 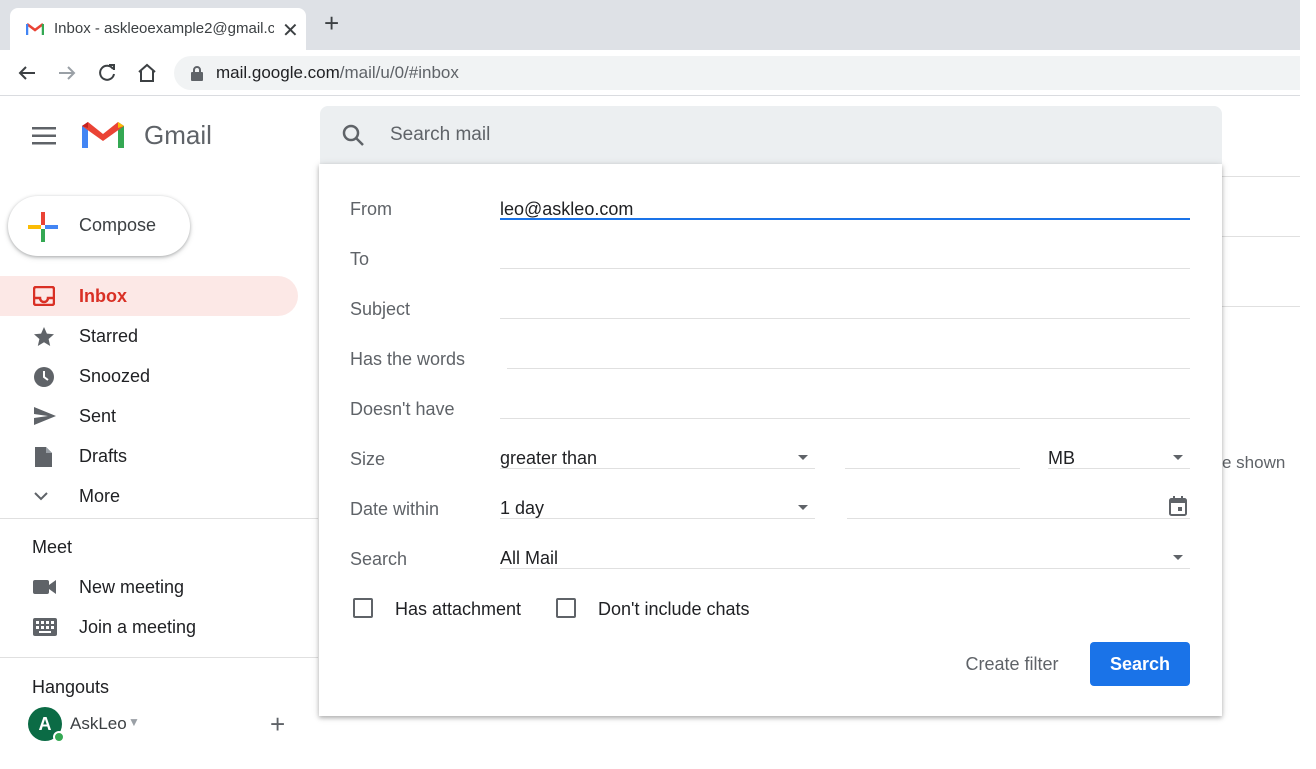 What do you see at coordinates (737, 73) in the screenshot?
I see `address-bar: mail.google.com/mail/u/0/#inbox` at bounding box center [737, 73].